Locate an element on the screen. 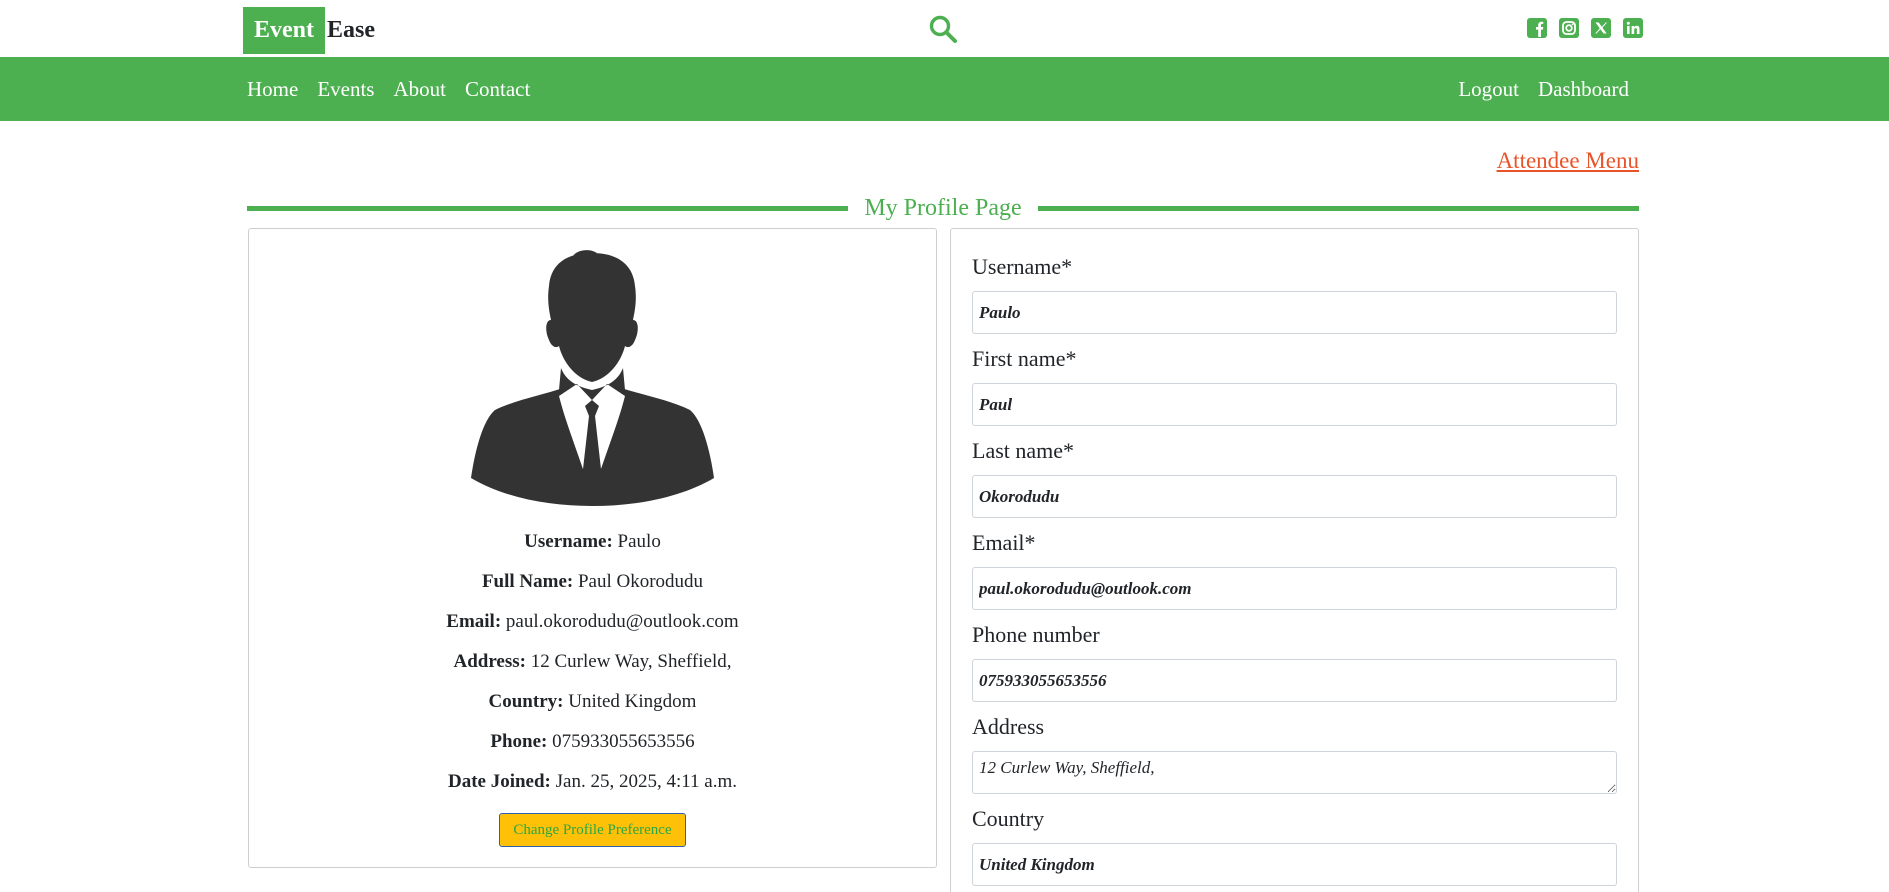  detail-full-name: Full Name: Paul Okorodudu is located at coordinates (592, 584).